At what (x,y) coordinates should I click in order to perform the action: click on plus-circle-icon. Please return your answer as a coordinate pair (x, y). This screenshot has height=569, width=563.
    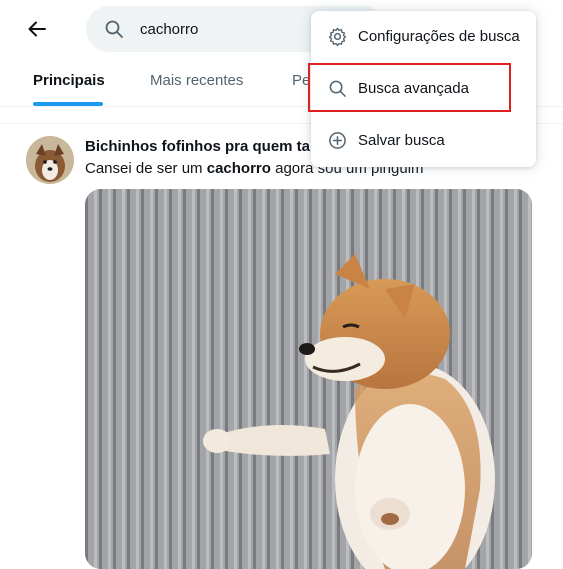
    Looking at the image, I should click on (337, 140).